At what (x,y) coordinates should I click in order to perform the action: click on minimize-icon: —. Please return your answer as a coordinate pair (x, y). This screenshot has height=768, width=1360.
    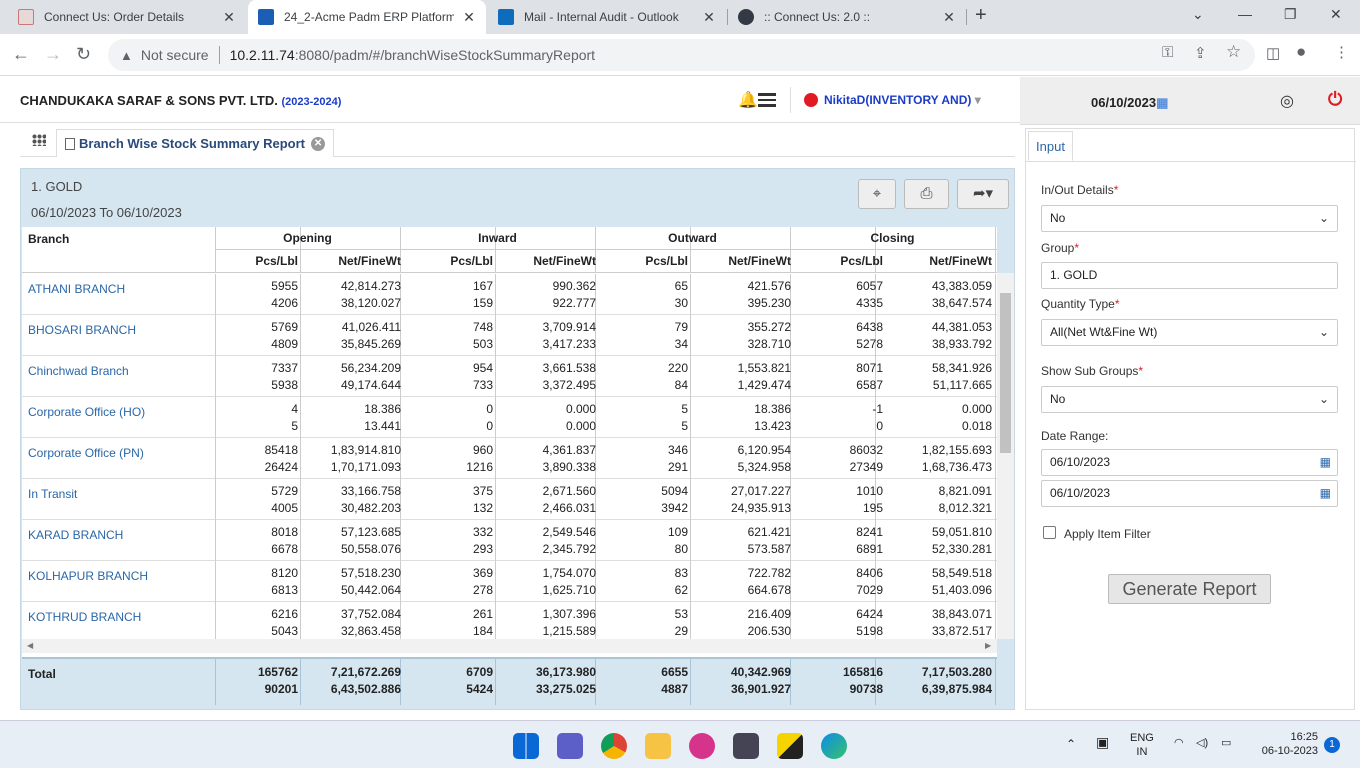
    Looking at the image, I should click on (1245, 14).